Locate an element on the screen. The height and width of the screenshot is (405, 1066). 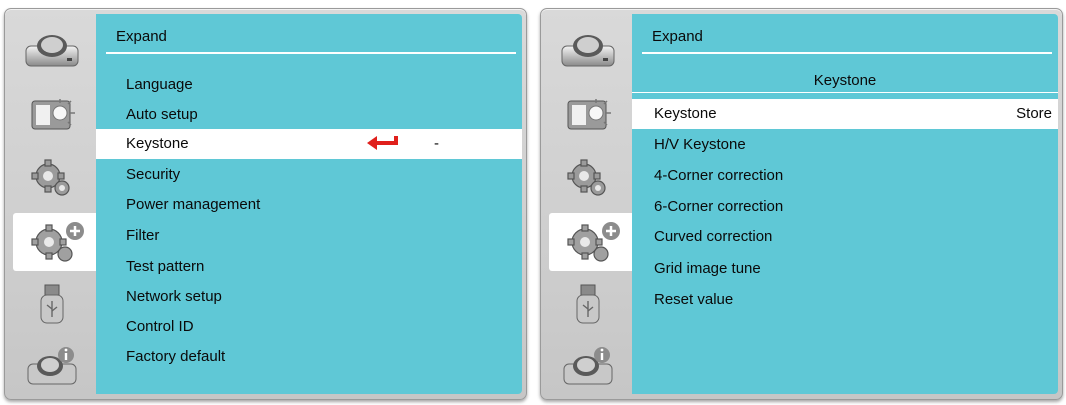
menu-item-label: Reset value is located at coordinates (694, 299).